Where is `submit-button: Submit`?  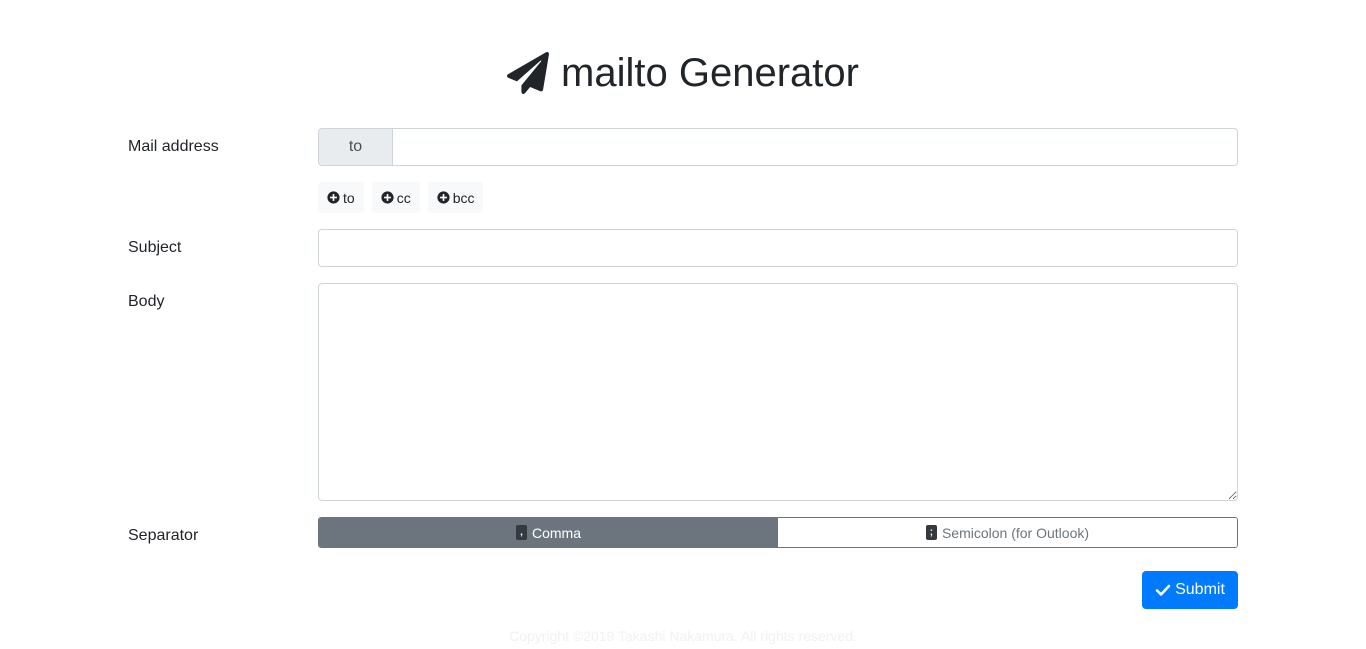
submit-button: Submit is located at coordinates (1190, 590).